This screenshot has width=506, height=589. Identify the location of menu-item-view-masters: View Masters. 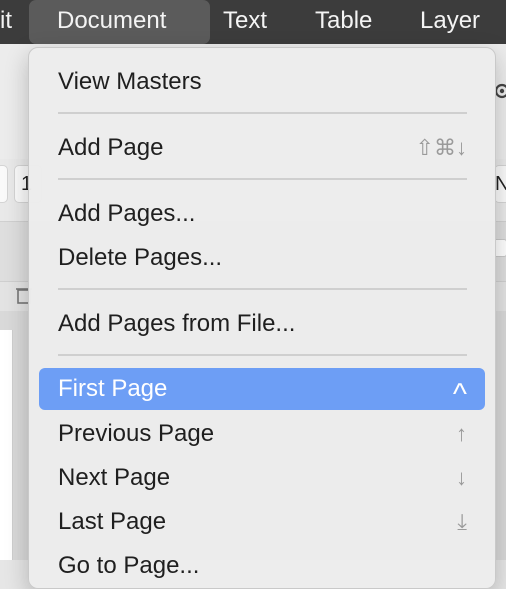
(262, 82).